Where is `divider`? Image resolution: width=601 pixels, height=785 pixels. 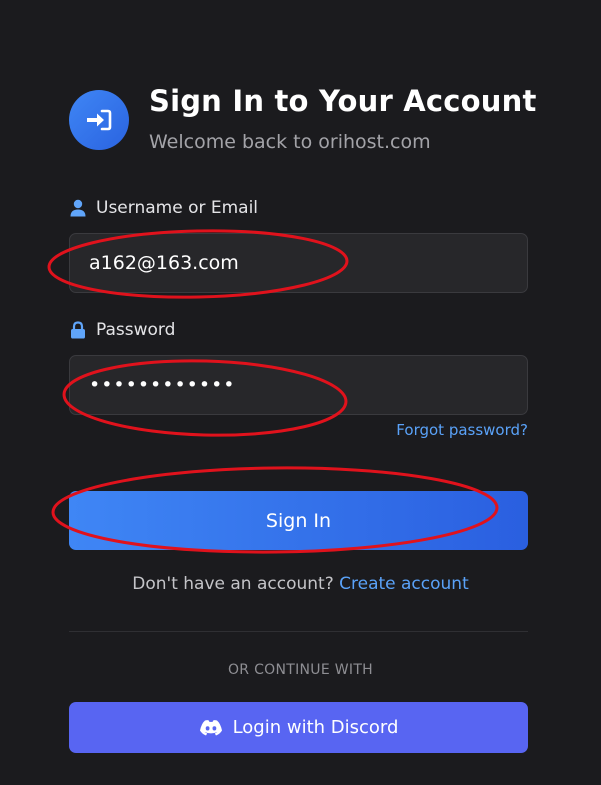
divider is located at coordinates (298, 631).